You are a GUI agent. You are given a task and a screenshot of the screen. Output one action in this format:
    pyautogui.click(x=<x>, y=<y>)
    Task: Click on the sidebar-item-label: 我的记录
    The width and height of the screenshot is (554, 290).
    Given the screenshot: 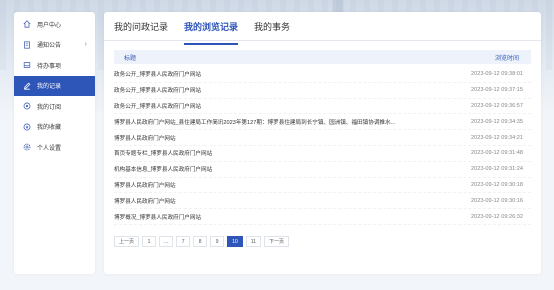 What is the action you would take?
    pyautogui.click(x=49, y=87)
    